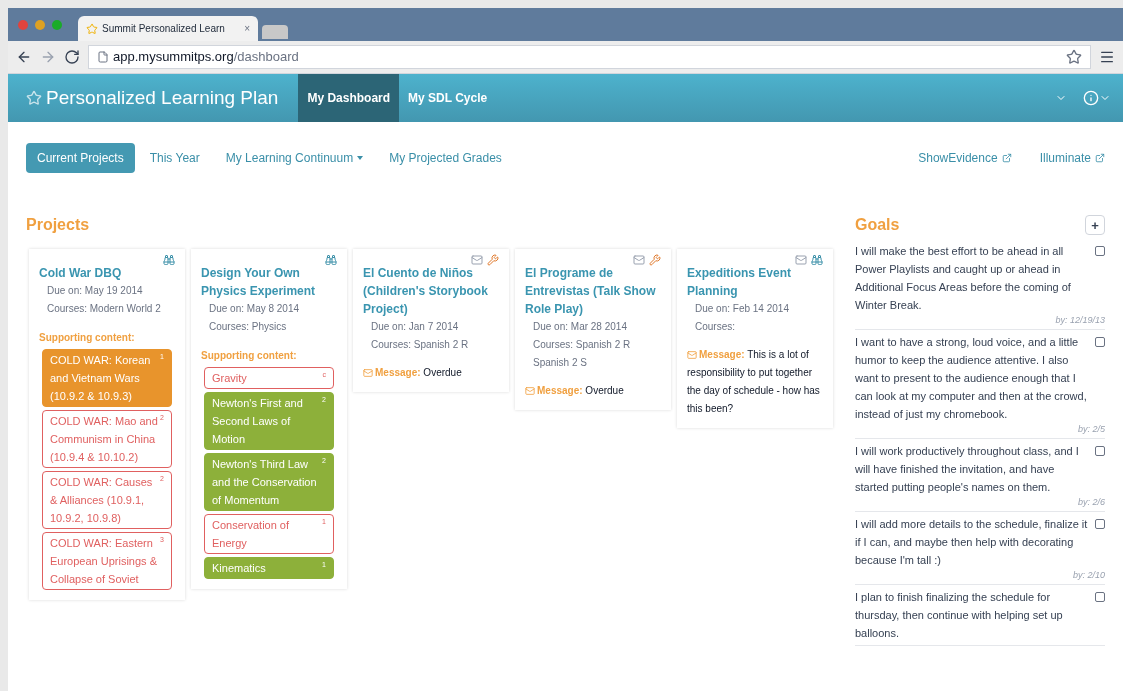  What do you see at coordinates (1107, 57) in the screenshot?
I see `menu-icon` at bounding box center [1107, 57].